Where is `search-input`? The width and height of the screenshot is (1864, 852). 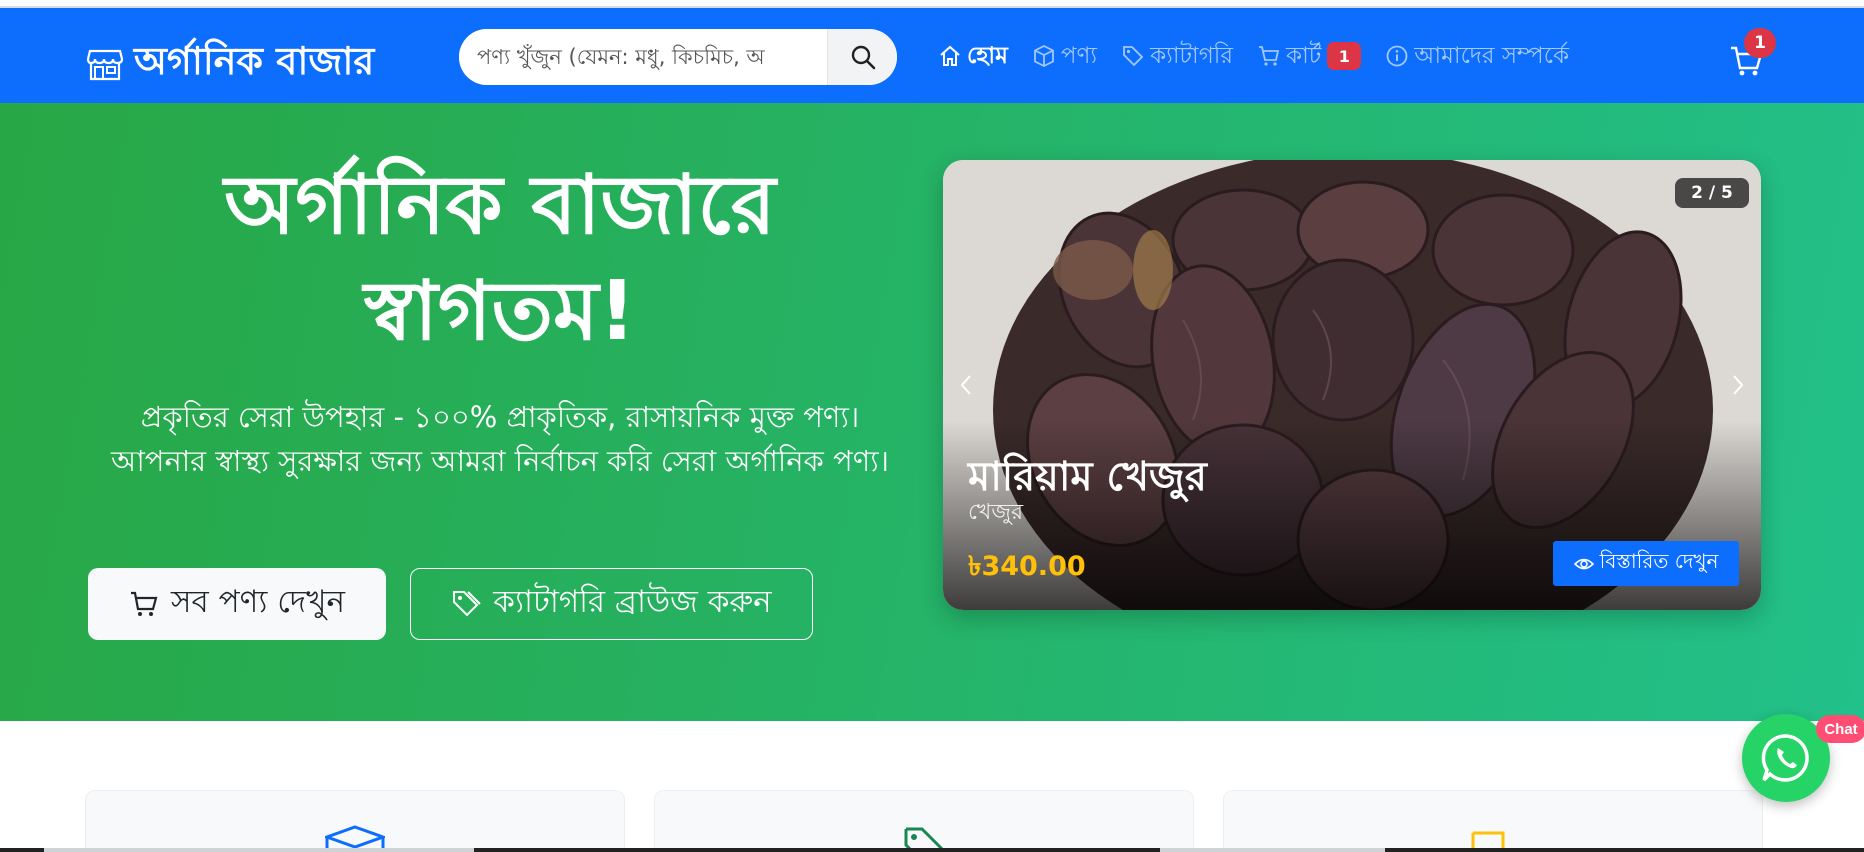 search-input is located at coordinates (643, 57).